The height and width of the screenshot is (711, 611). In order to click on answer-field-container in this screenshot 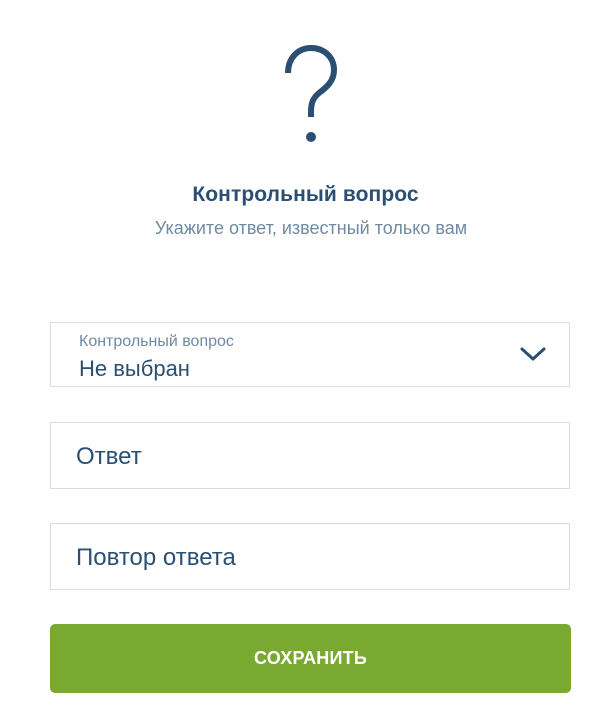, I will do `click(310, 455)`.